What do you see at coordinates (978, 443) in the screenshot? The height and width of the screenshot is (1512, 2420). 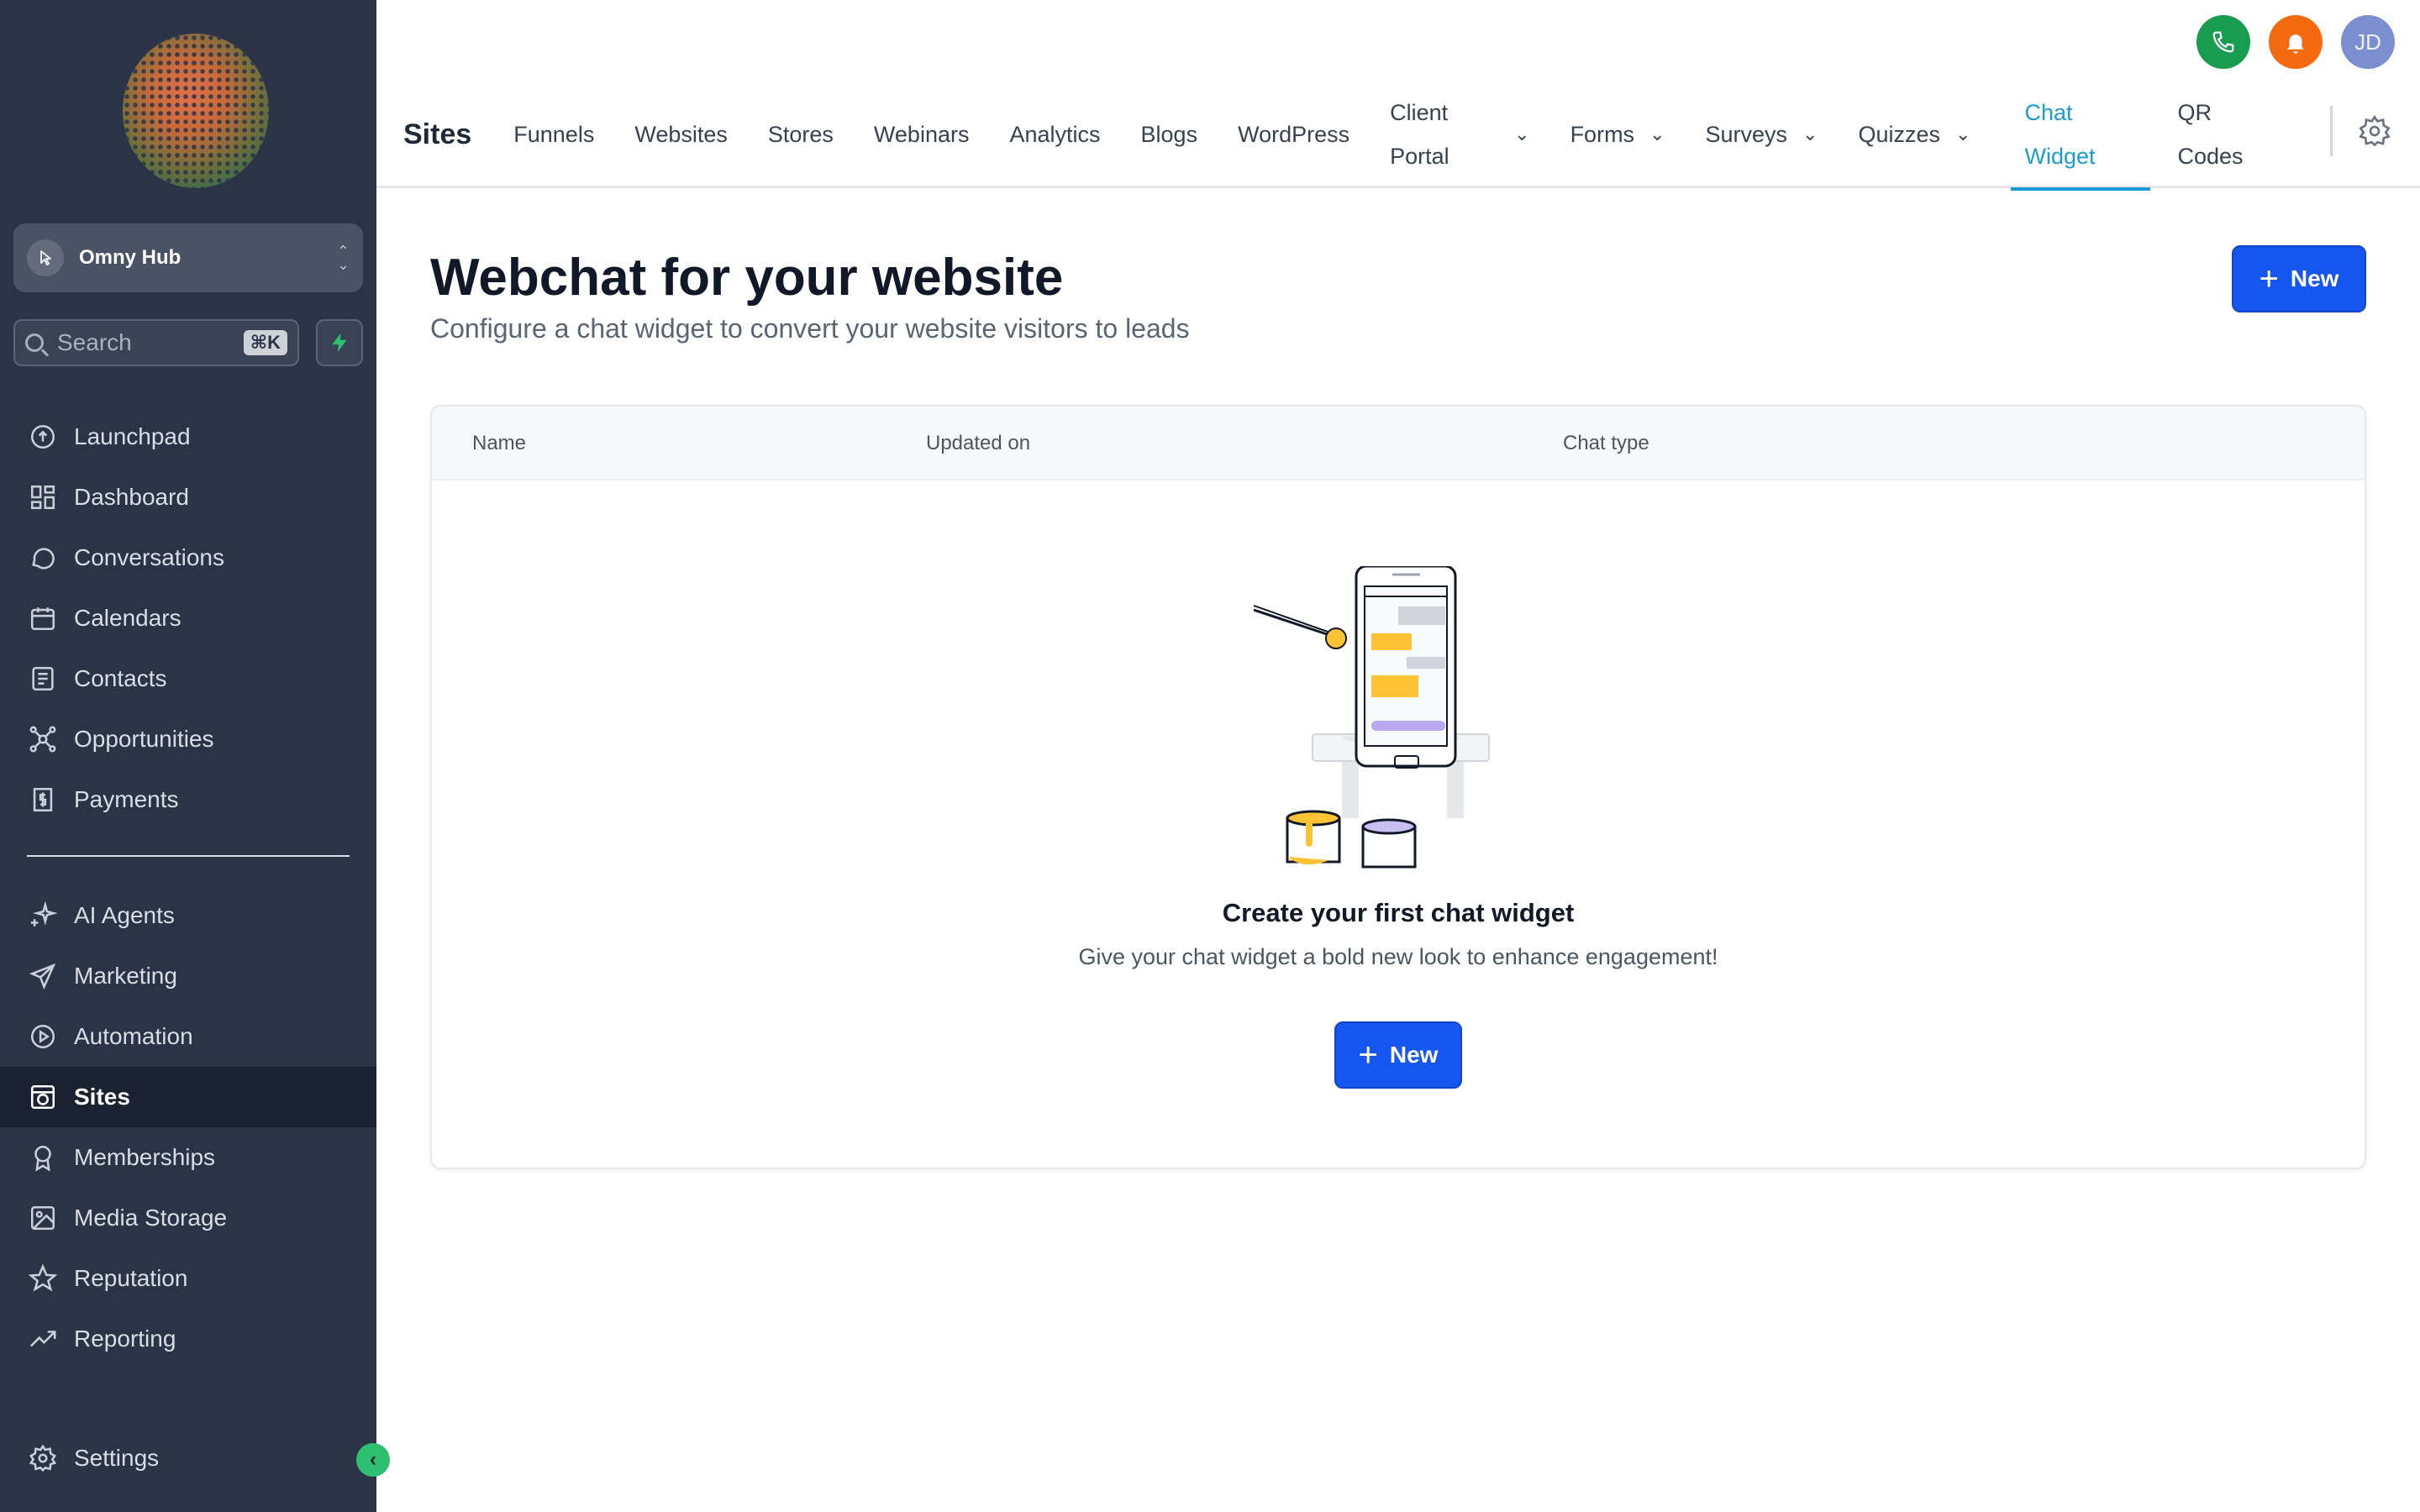 I see `column-updated-on: Updated on` at bounding box center [978, 443].